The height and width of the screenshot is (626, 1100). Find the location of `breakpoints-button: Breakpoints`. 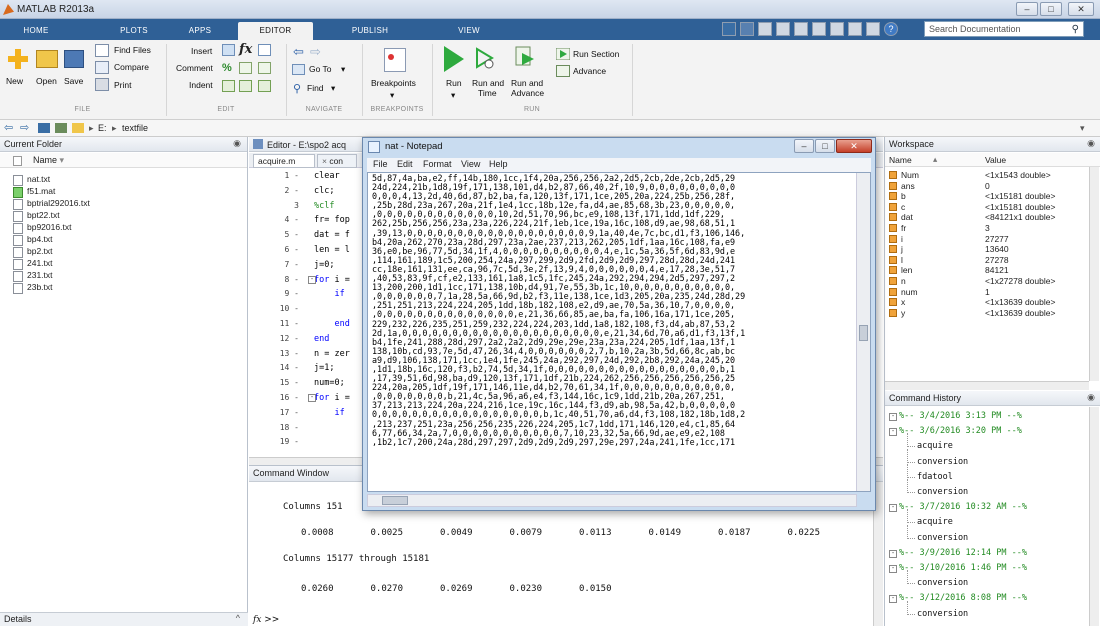

breakpoints-button: Breakpoints is located at coordinates (393, 83).